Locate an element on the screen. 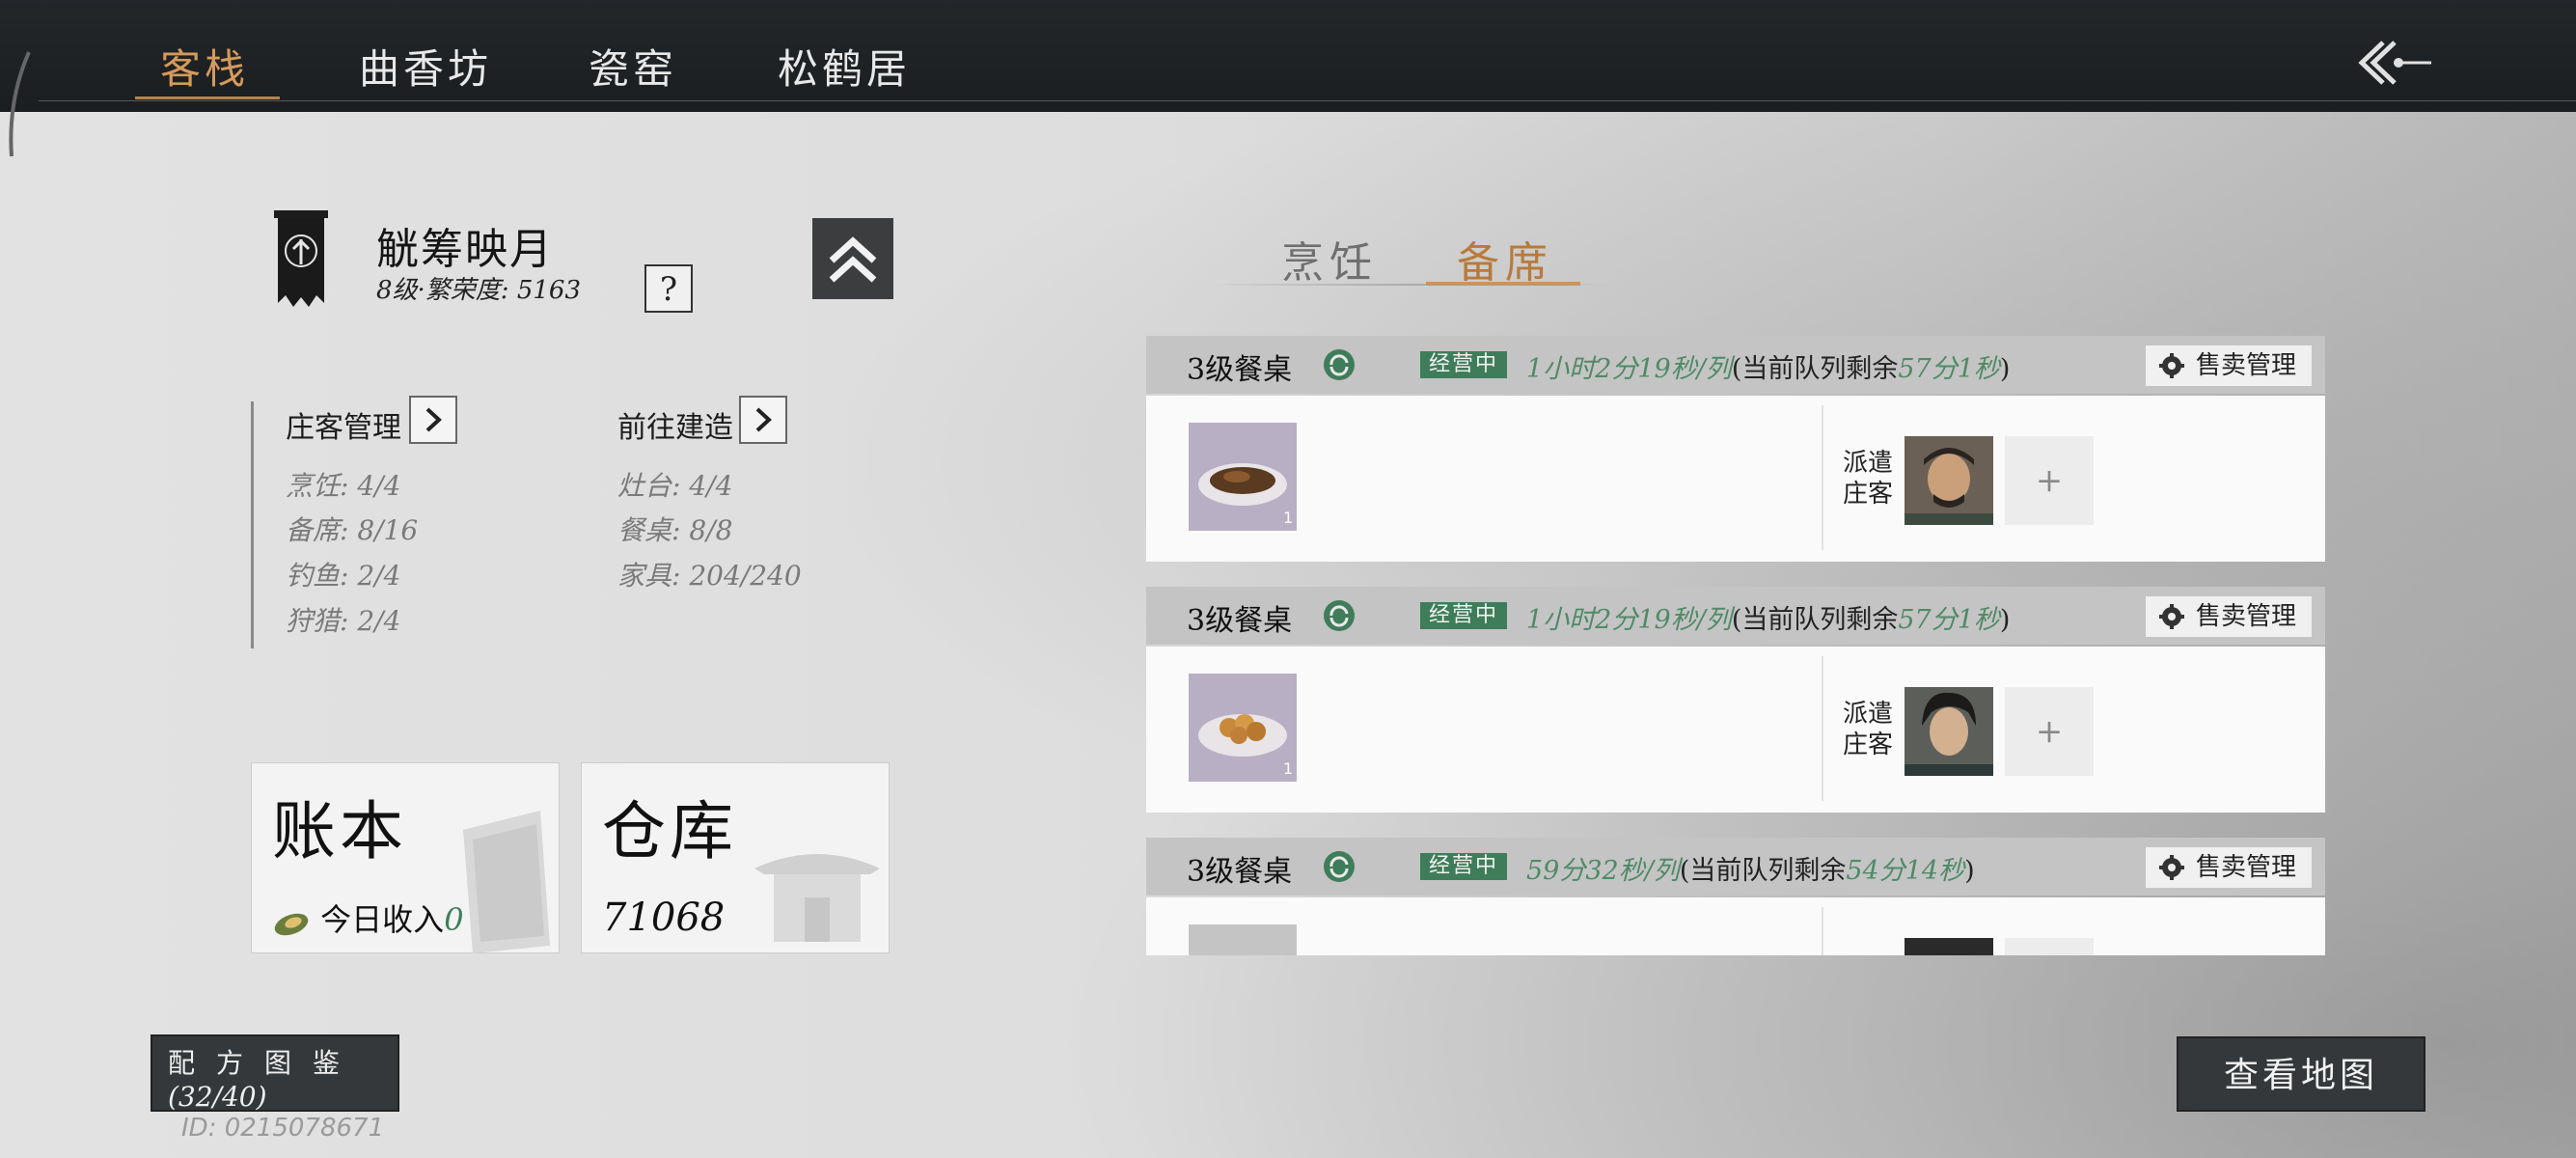 This screenshot has width=2576, height=1158. stat-hunting: 狩猎: 2/4 is located at coordinates (343, 621).